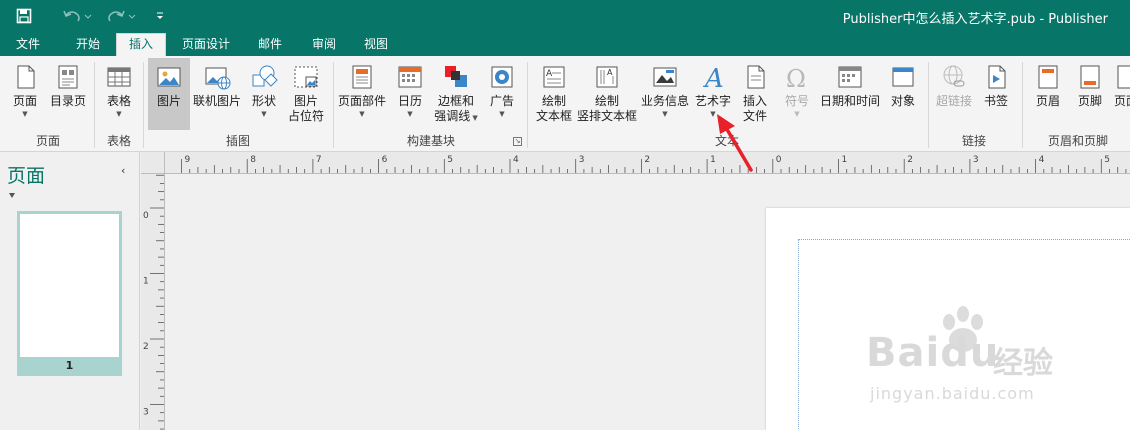  I want to click on vertical-ruler: 0 1 2 3, so click(153, 302).